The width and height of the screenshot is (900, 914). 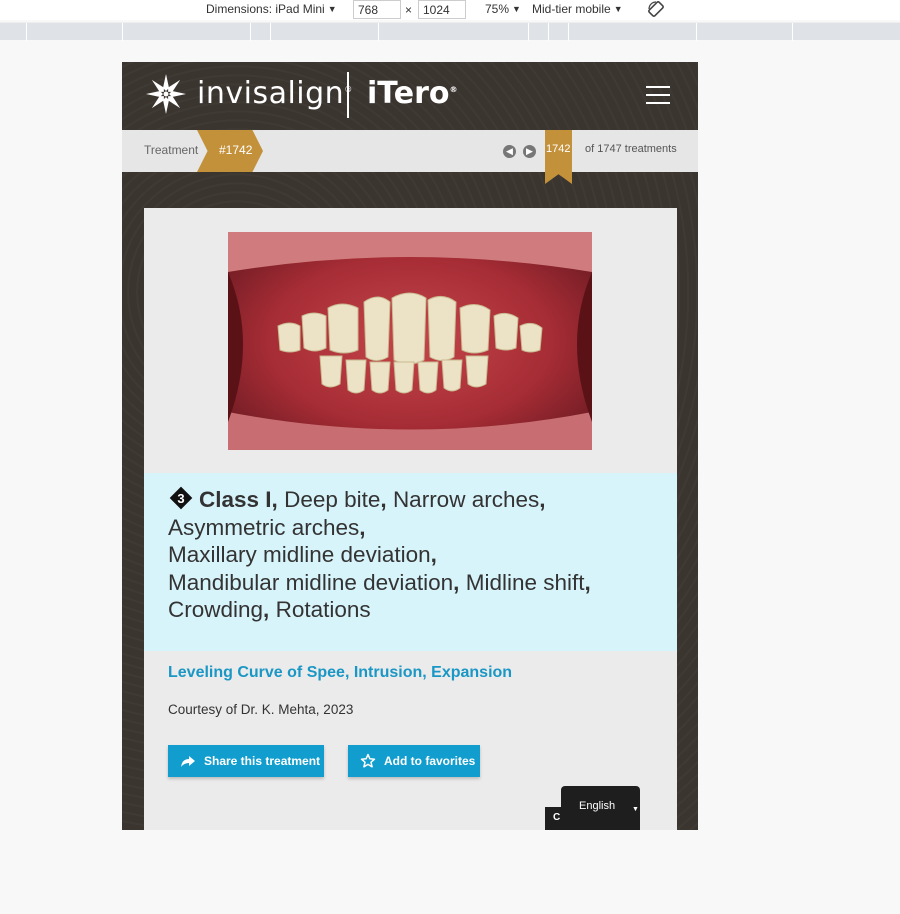 I want to click on invisalign-star-logo, so click(x=166, y=94).